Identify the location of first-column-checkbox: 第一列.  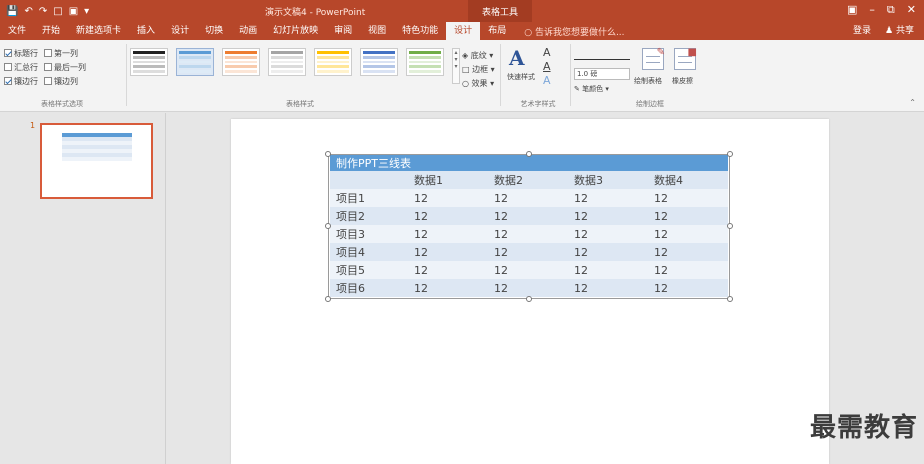
(61, 53).